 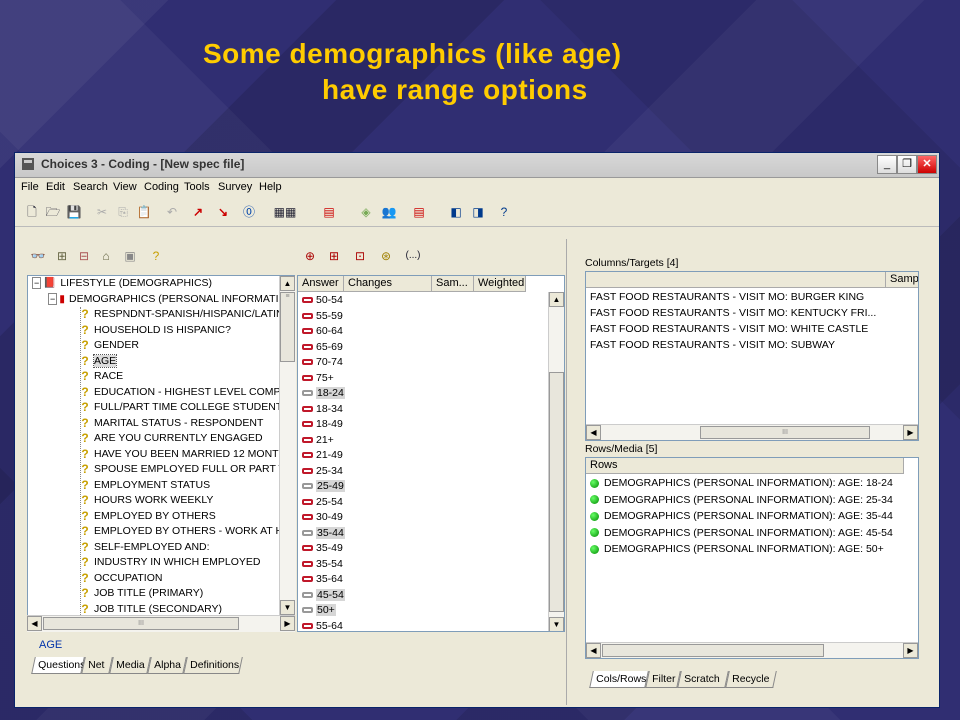 What do you see at coordinates (167, 665) in the screenshot?
I see `tab-alpha: Alpha` at bounding box center [167, 665].